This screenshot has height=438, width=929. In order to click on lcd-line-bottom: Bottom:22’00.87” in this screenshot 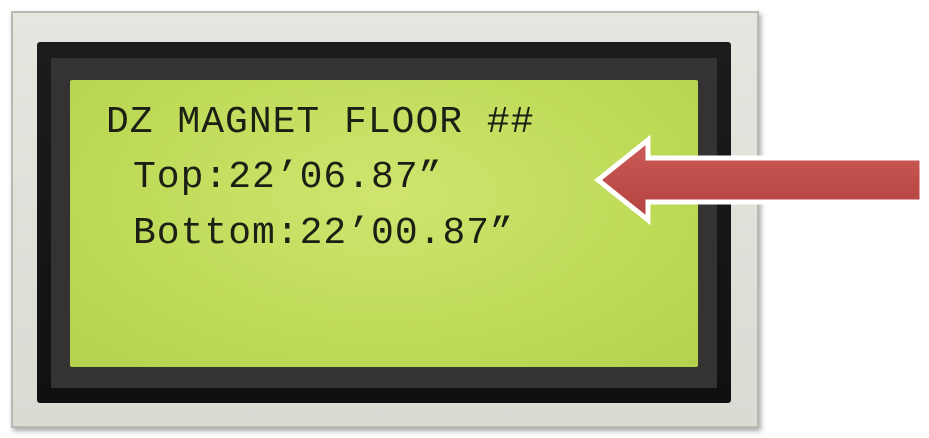, I will do `click(323, 233)`.